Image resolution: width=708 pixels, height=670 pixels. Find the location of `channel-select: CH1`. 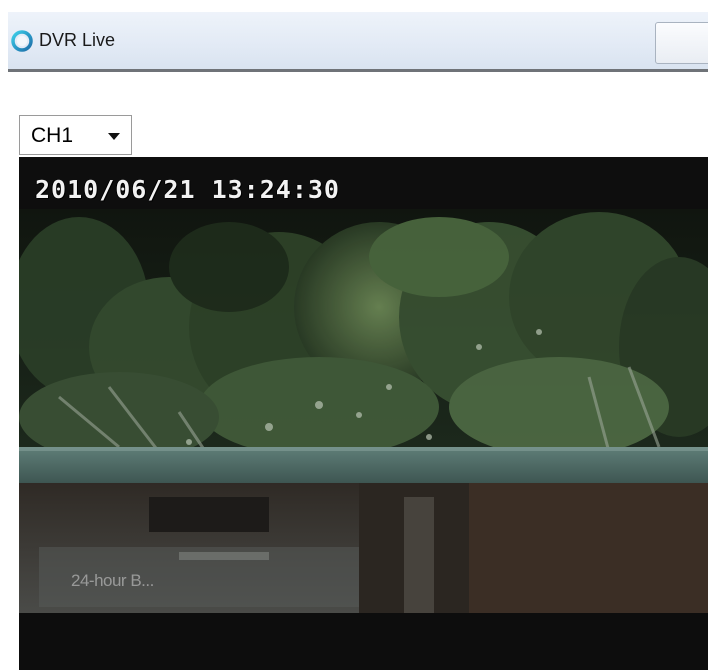

channel-select: CH1 is located at coordinates (75, 135).